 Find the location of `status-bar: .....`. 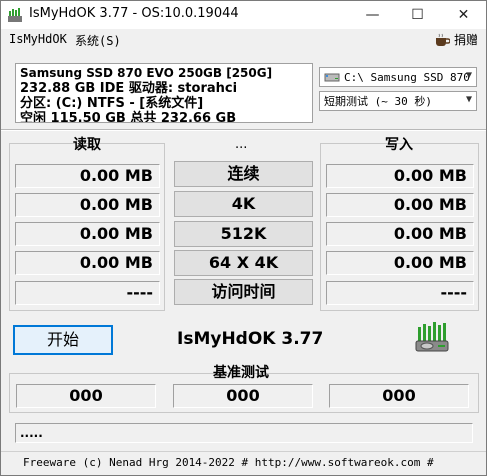

status-bar: ..... is located at coordinates (244, 433).